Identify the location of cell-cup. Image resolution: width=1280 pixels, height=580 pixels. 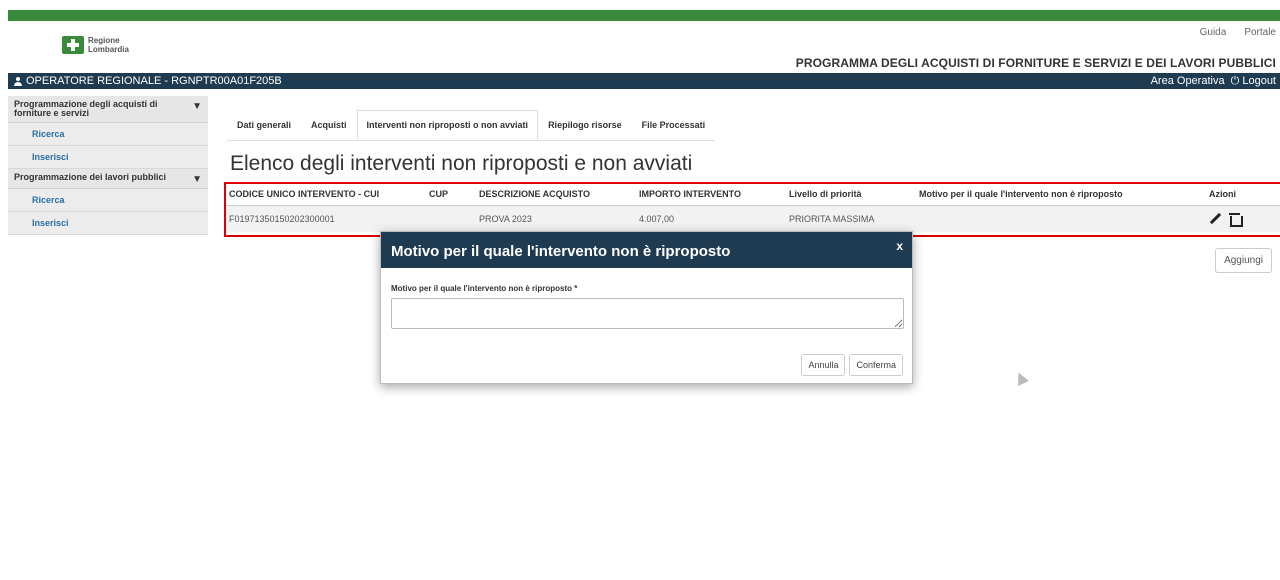
(450, 218).